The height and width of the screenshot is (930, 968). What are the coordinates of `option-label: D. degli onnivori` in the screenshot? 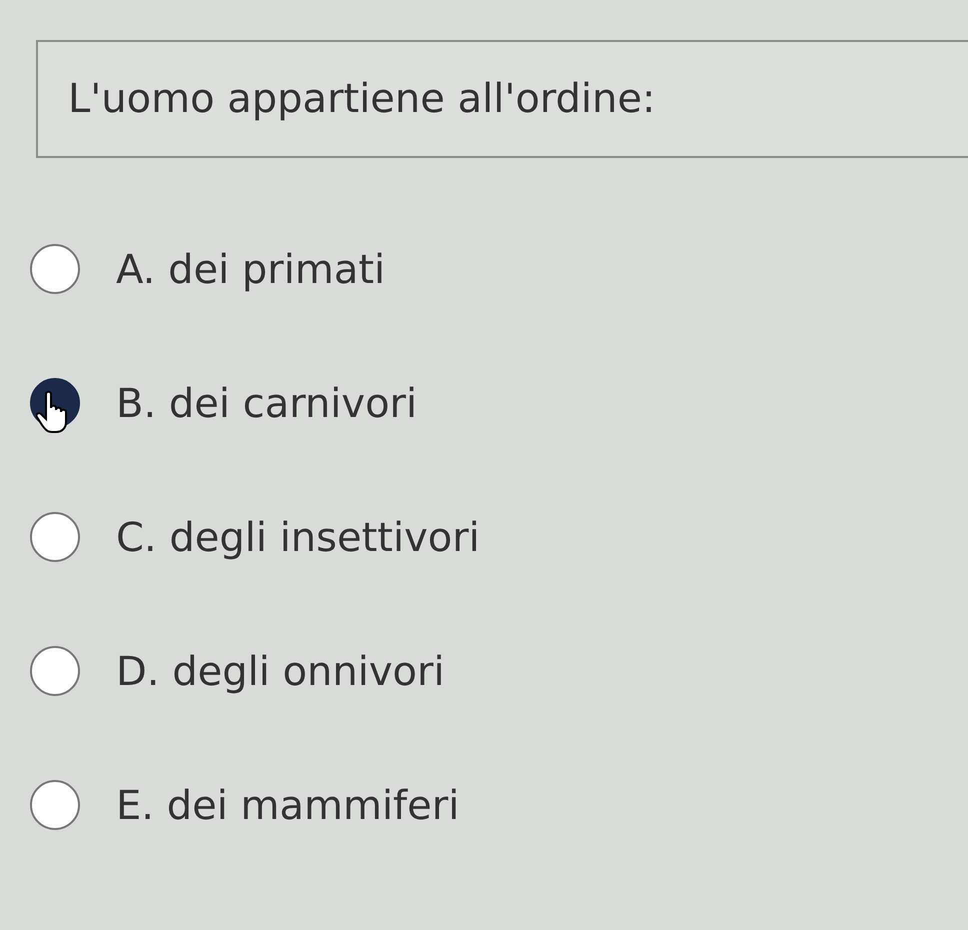 It's located at (280, 672).